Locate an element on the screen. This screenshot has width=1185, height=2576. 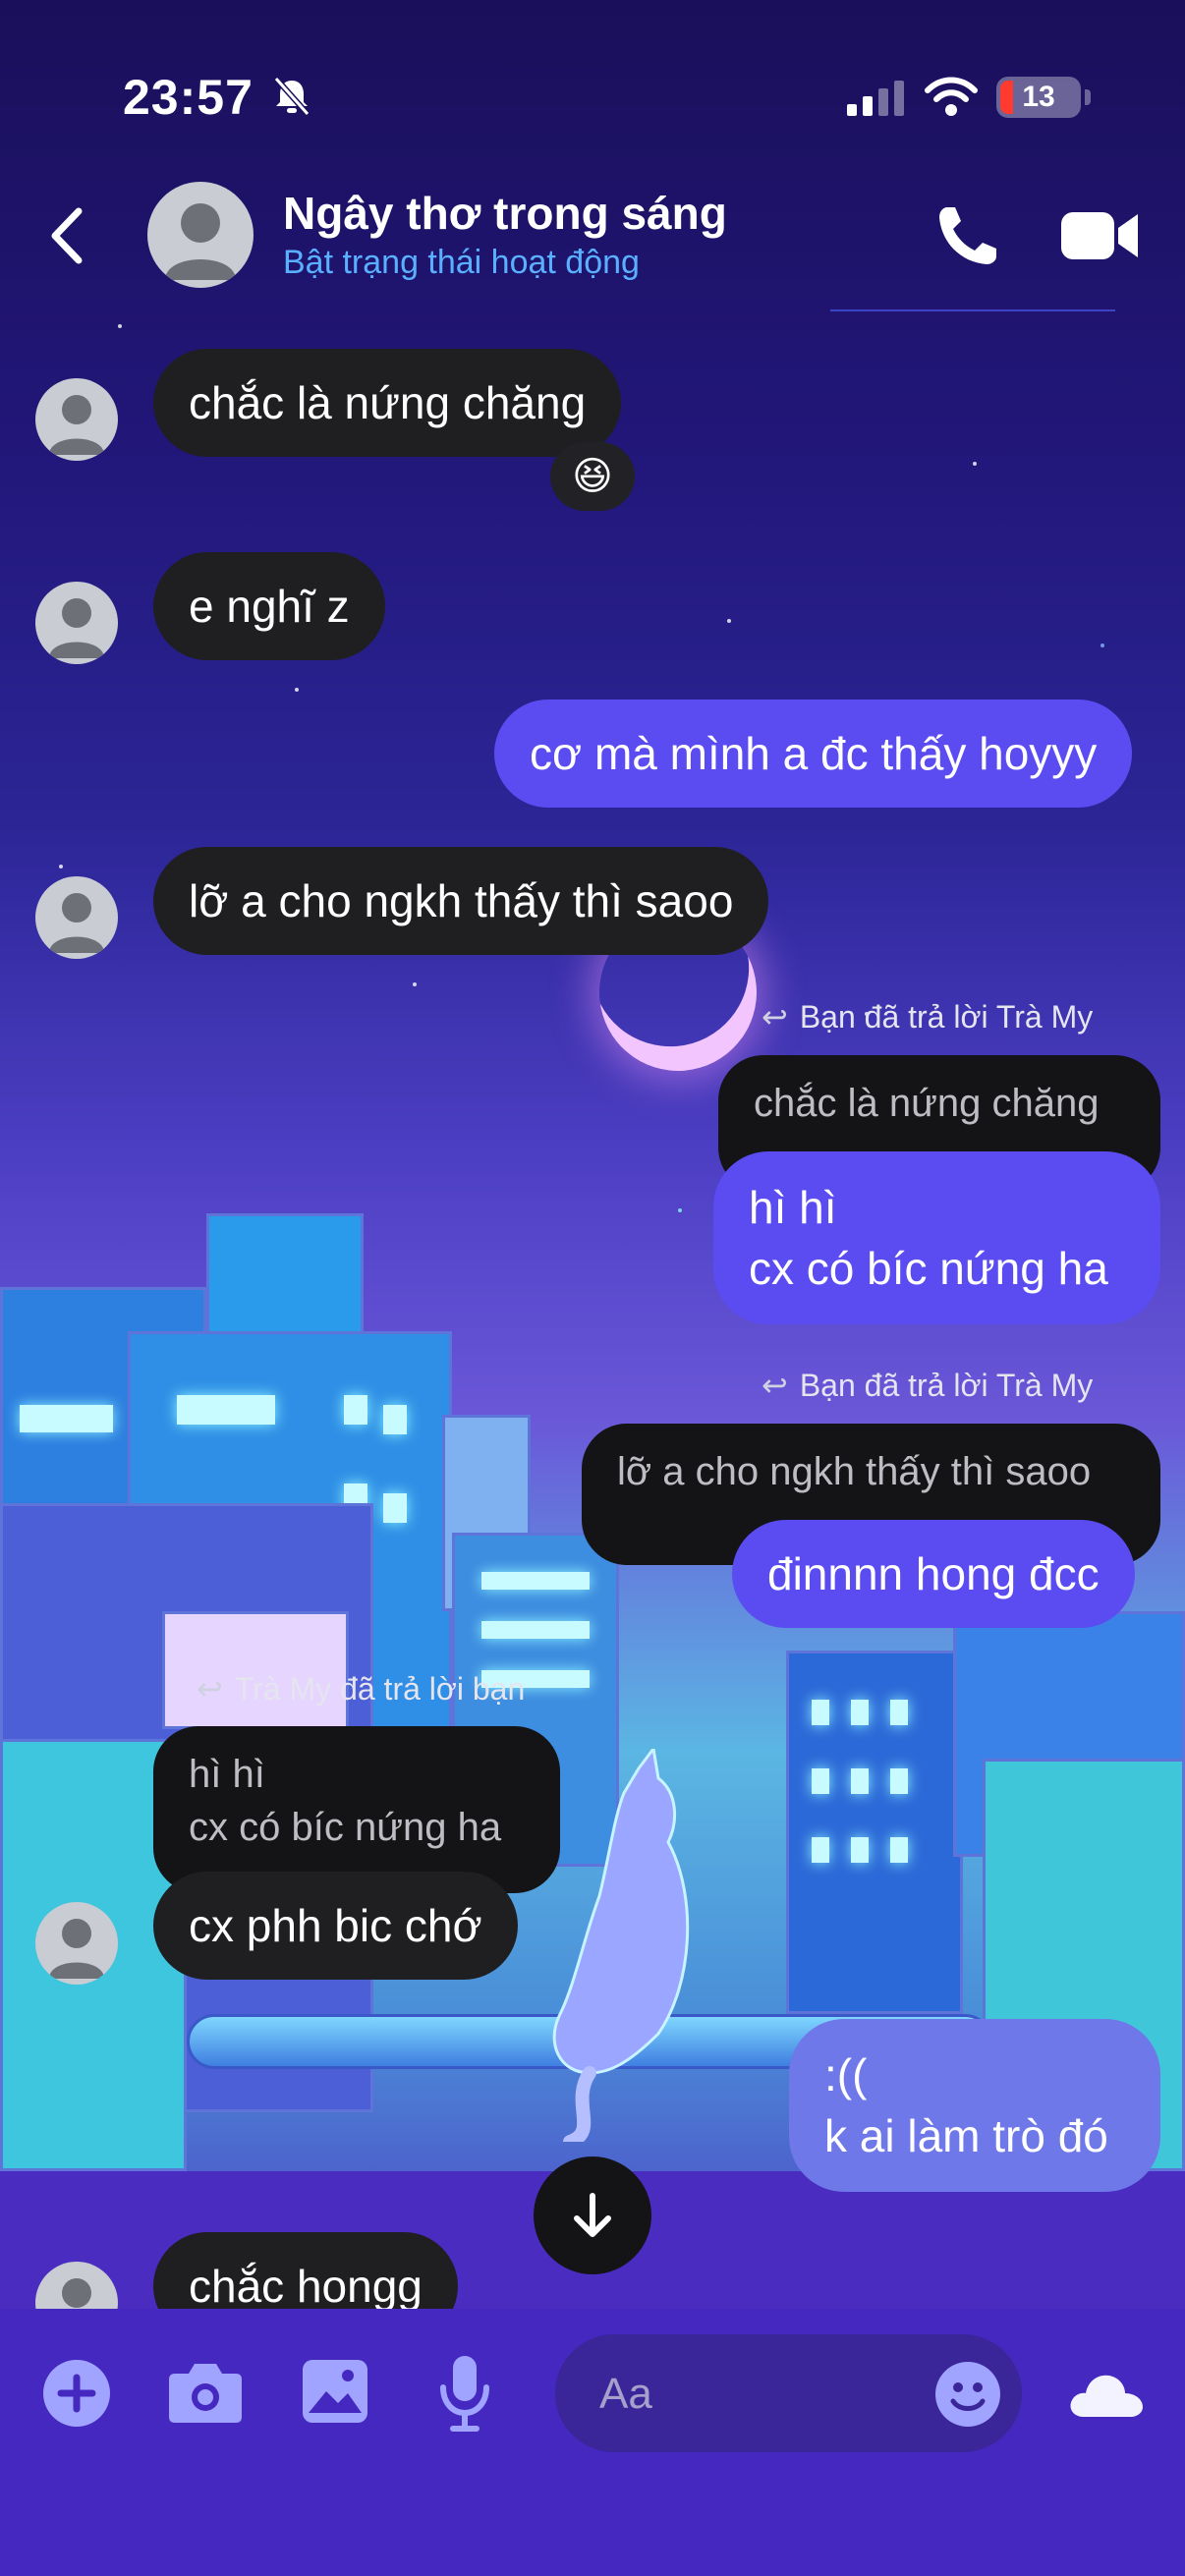
battery-indicator: 13 is located at coordinates (1044, 97).